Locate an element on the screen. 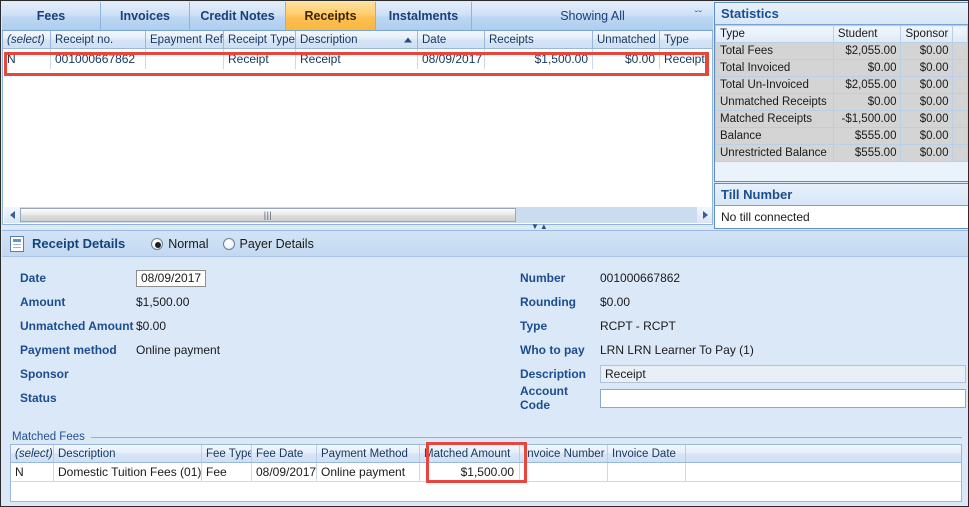 The width and height of the screenshot is (969, 507). mf-cell-fee-type: Fee is located at coordinates (227, 472).